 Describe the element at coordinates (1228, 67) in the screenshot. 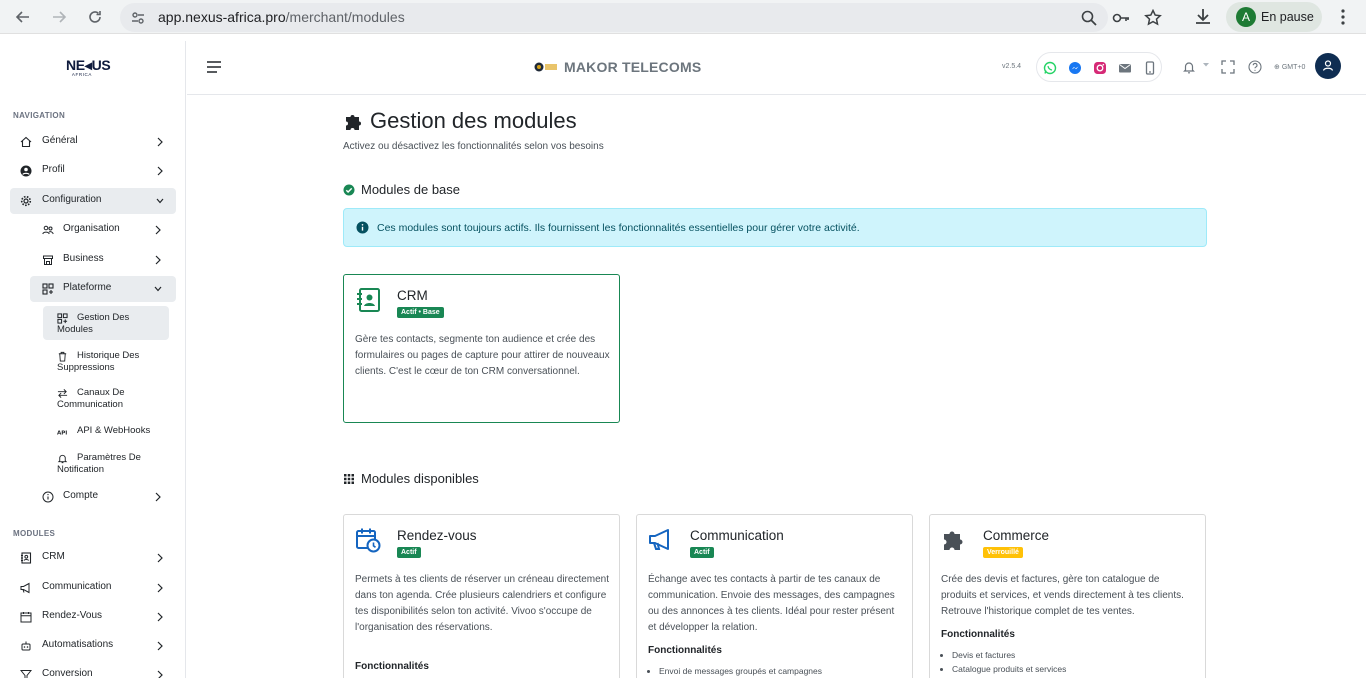

I see `fullscreen-icon` at that location.